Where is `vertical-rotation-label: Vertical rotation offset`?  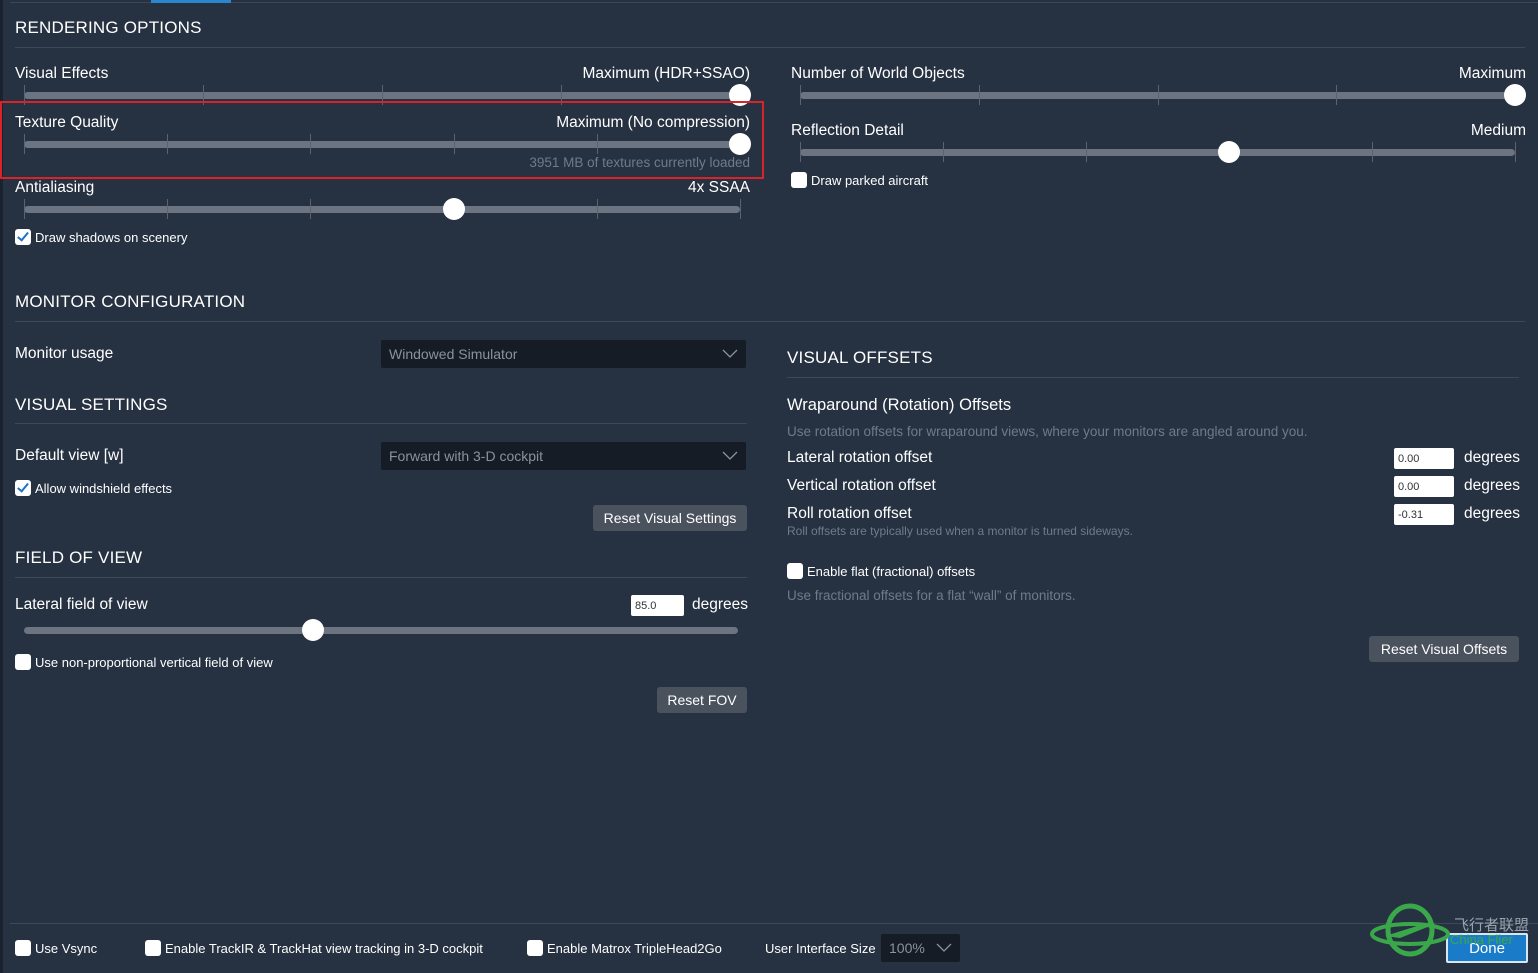
vertical-rotation-label: Vertical rotation offset is located at coordinates (861, 485).